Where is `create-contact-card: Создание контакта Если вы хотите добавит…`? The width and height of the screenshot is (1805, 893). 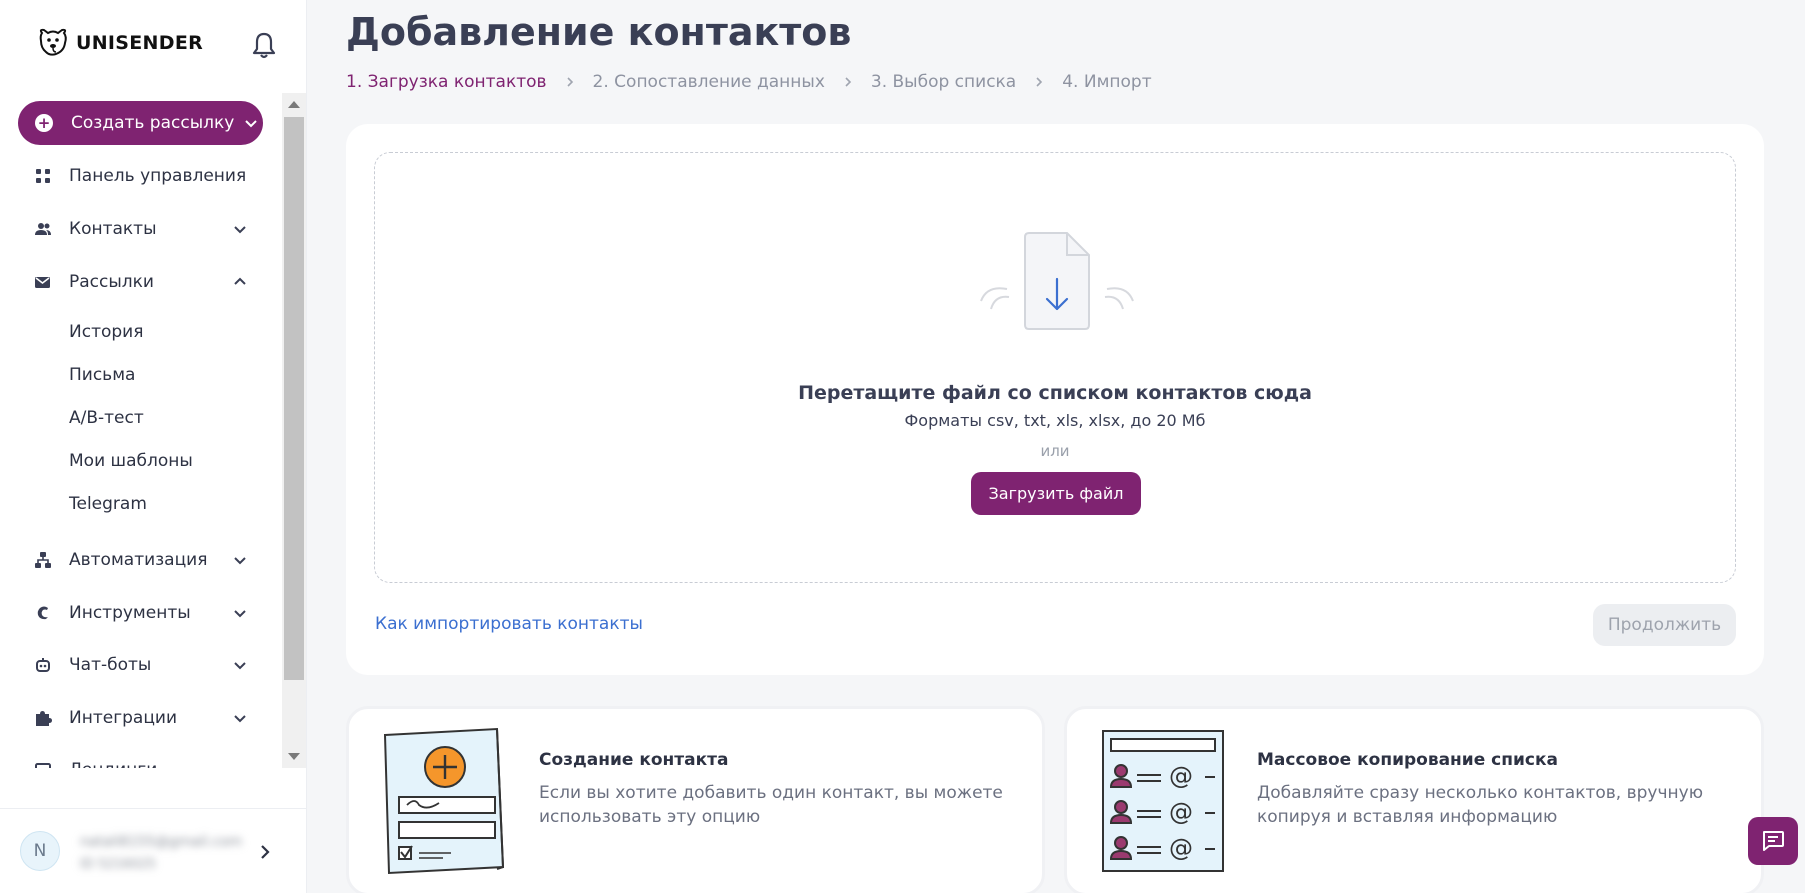 create-contact-card: Создание контакта Если вы хотите добавит… is located at coordinates (695, 799).